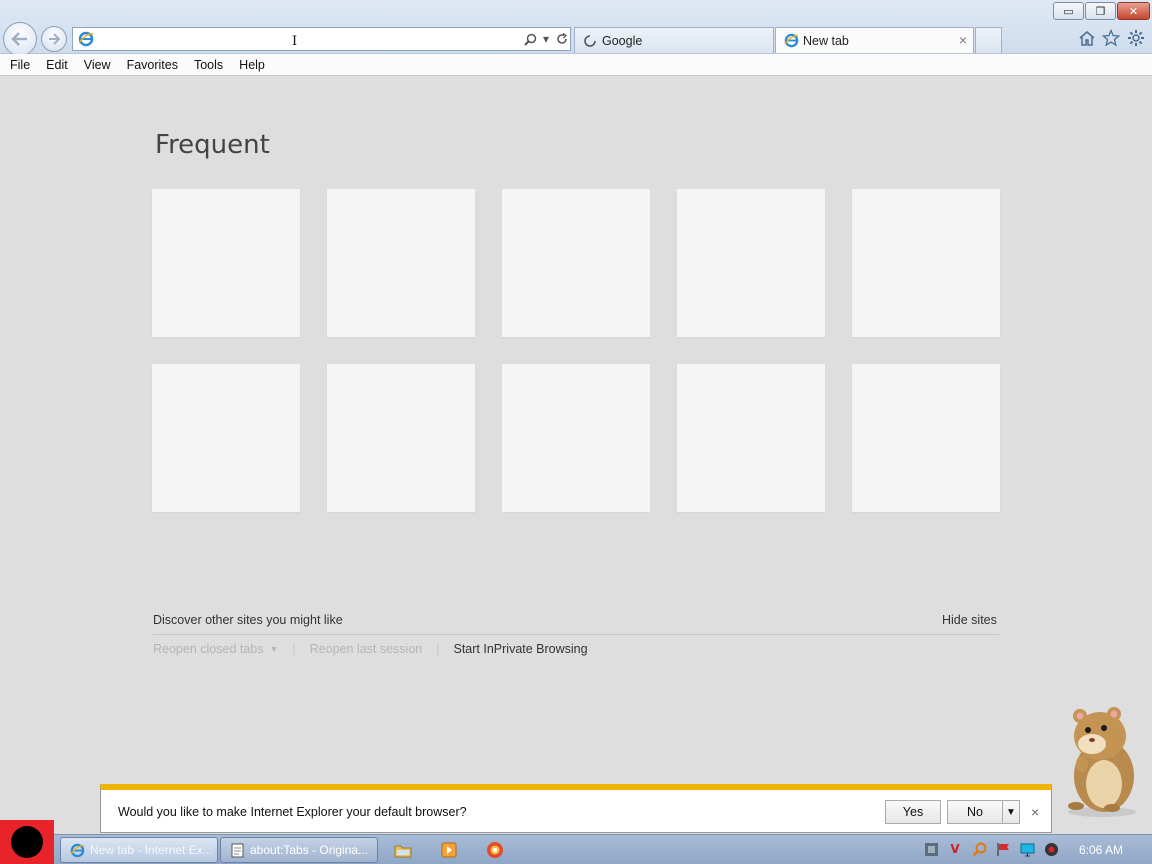 The image size is (1152, 864). Describe the element at coordinates (403, 850) in the screenshot. I see `explorer-folder-icon` at that location.